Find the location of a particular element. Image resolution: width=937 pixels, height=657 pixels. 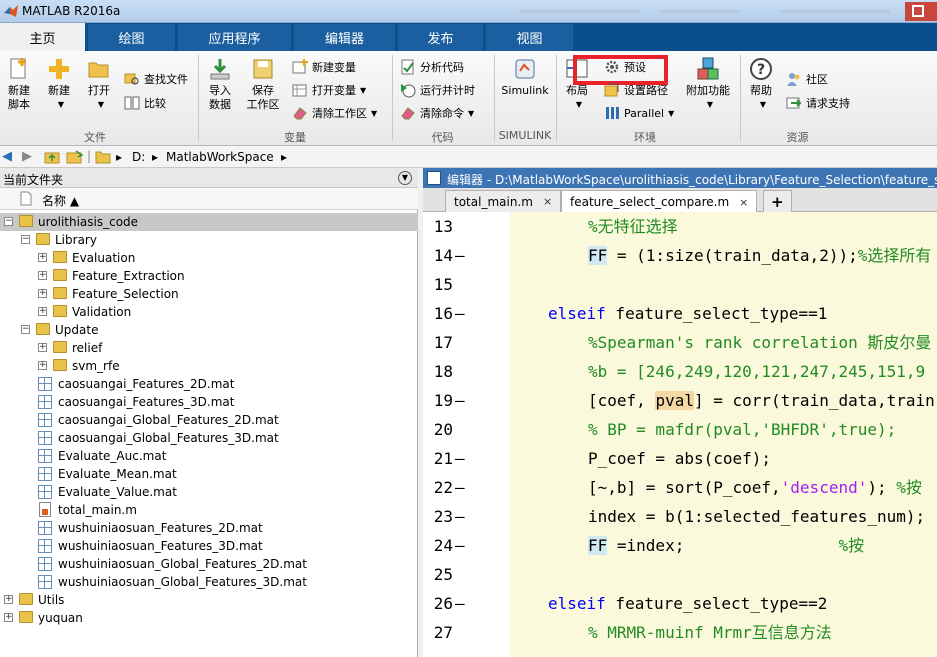

tree-file-row: total_main.m is located at coordinates (209, 510).